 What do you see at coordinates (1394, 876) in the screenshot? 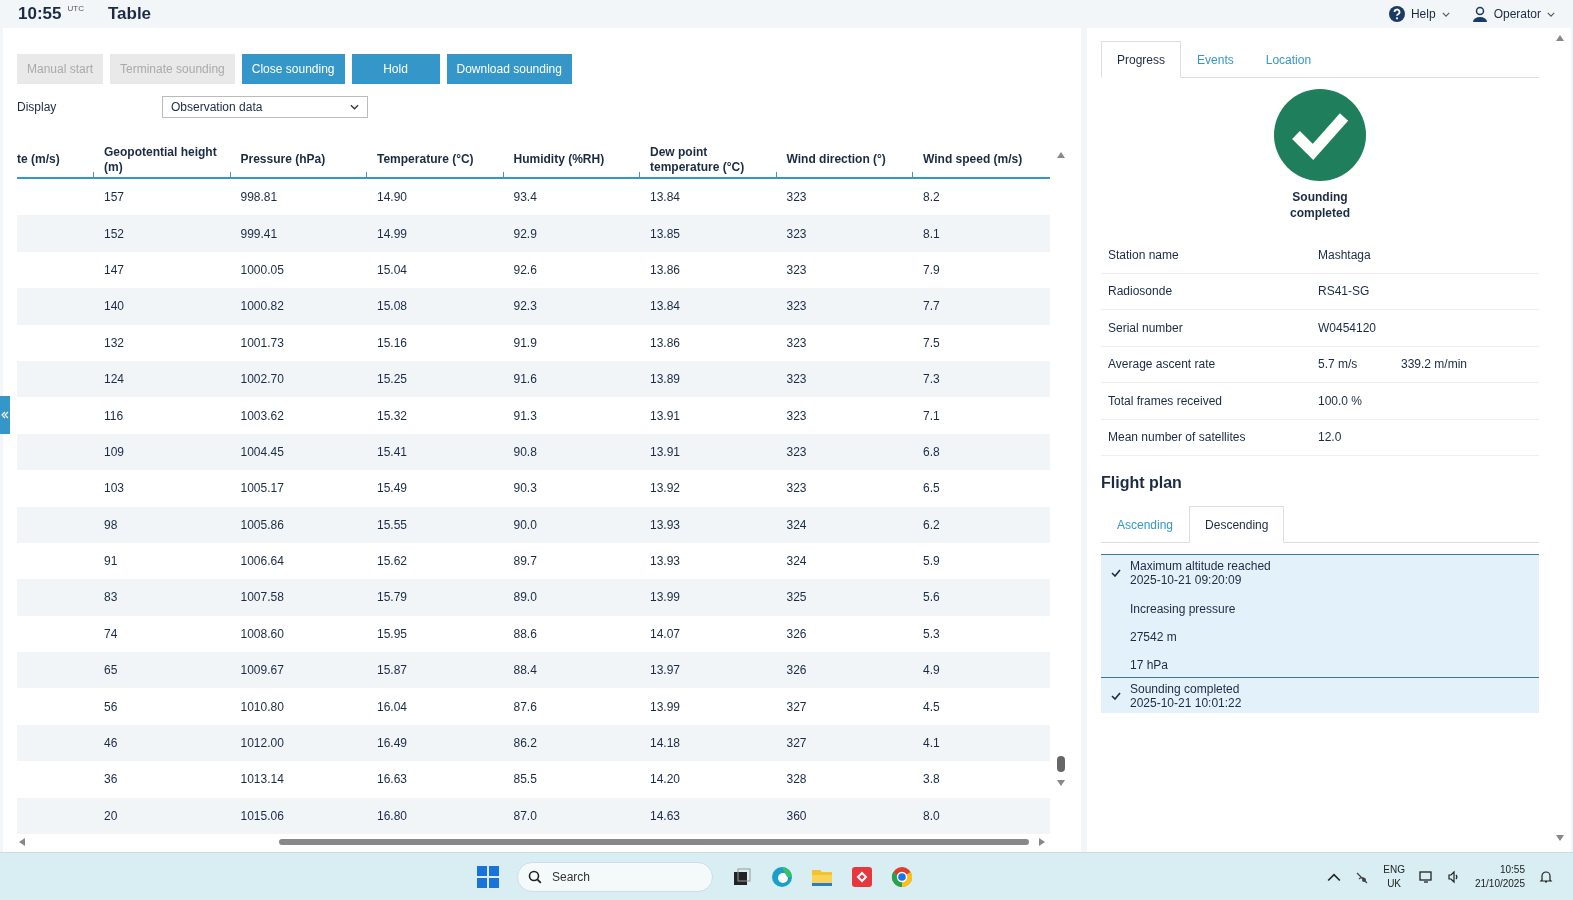
I see `language-indicator: ENG UK` at bounding box center [1394, 876].